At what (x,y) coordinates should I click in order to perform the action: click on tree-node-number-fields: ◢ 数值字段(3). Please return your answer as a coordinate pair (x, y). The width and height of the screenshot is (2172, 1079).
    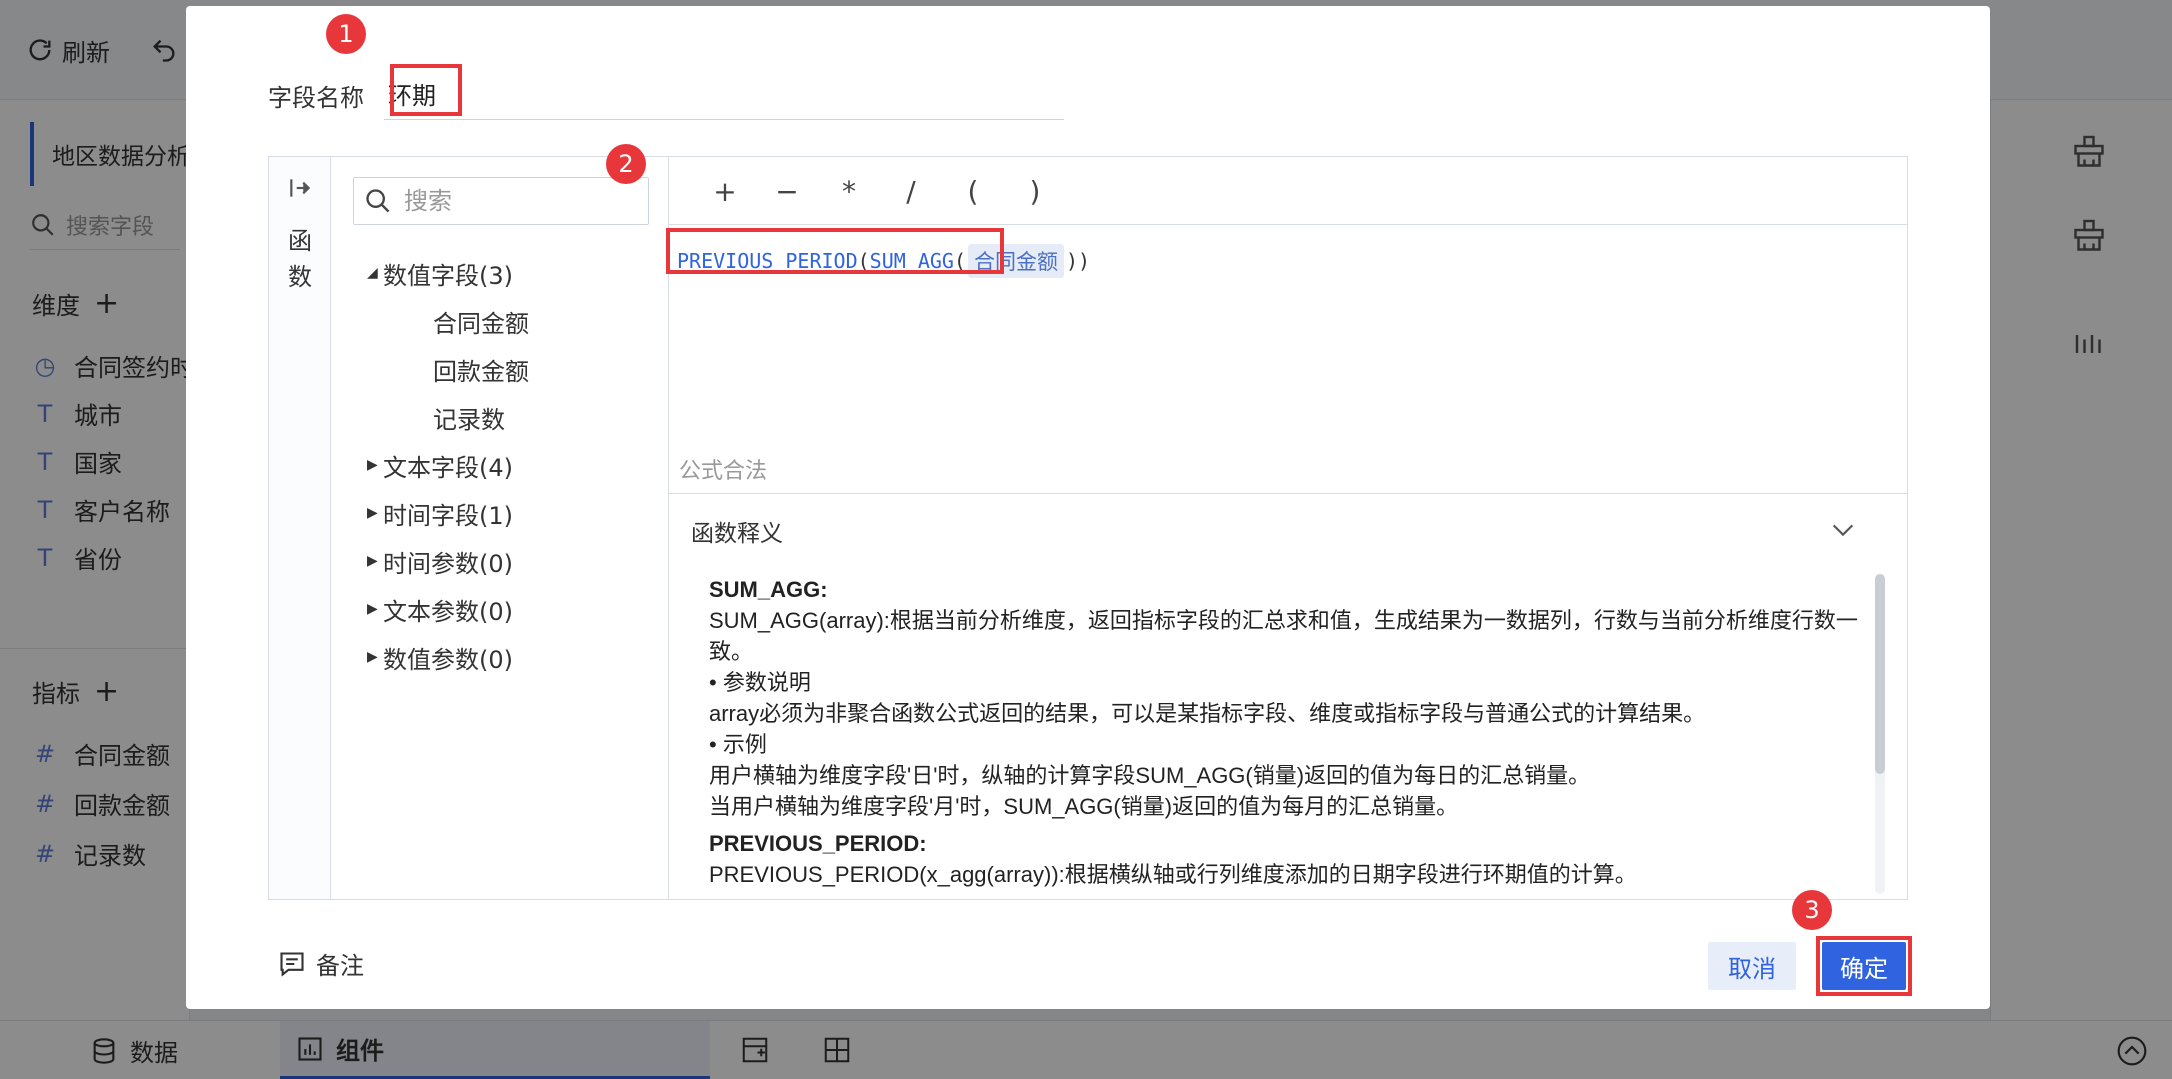
    Looking at the image, I should click on (440, 273).